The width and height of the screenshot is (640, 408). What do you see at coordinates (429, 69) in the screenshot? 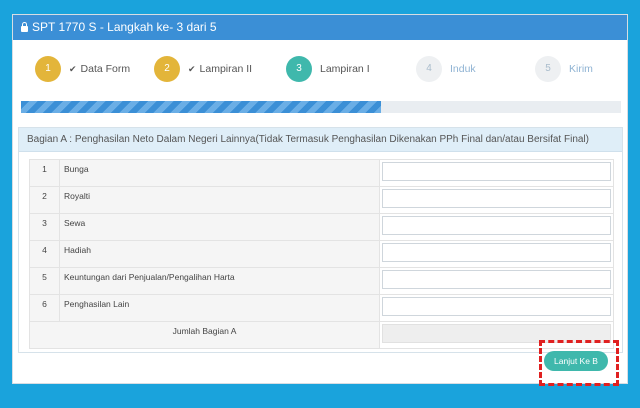
I see `step-4-number: 4` at bounding box center [429, 69].